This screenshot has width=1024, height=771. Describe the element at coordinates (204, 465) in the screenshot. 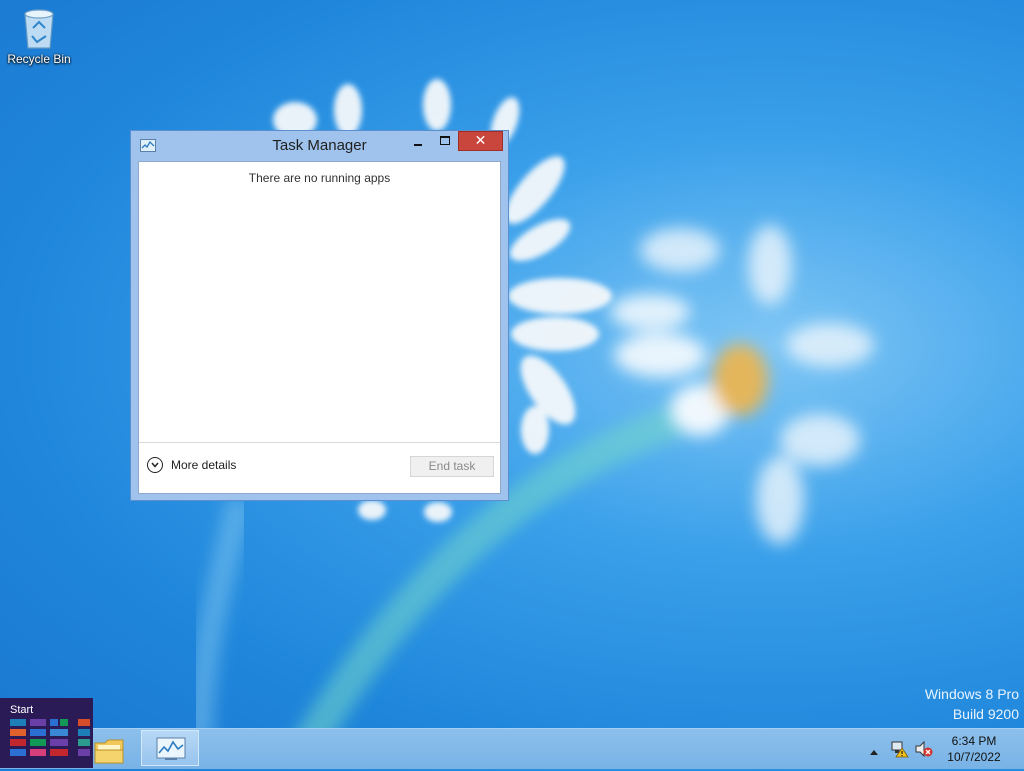

I see `more-details-label: More details` at that location.